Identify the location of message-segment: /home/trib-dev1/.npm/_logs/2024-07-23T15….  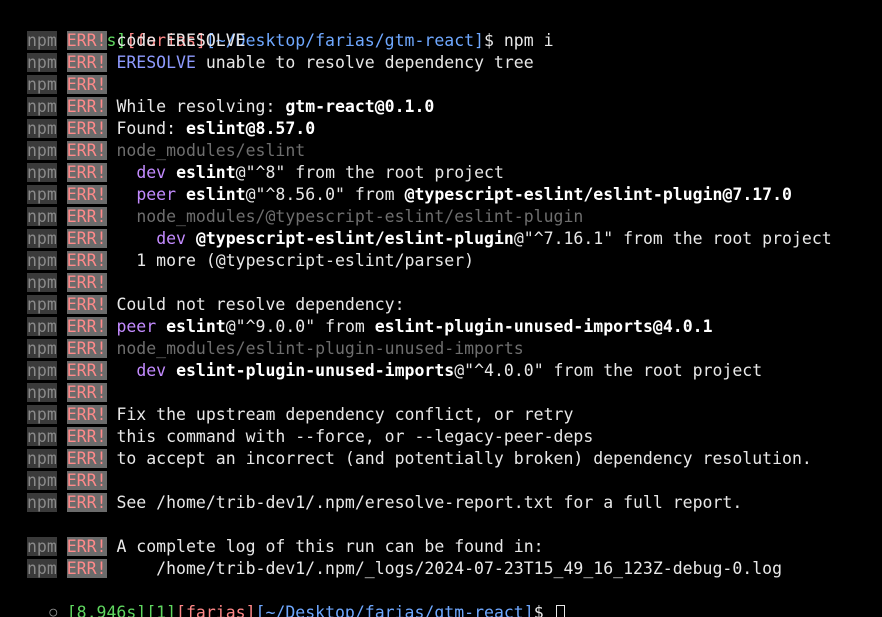
(449, 568).